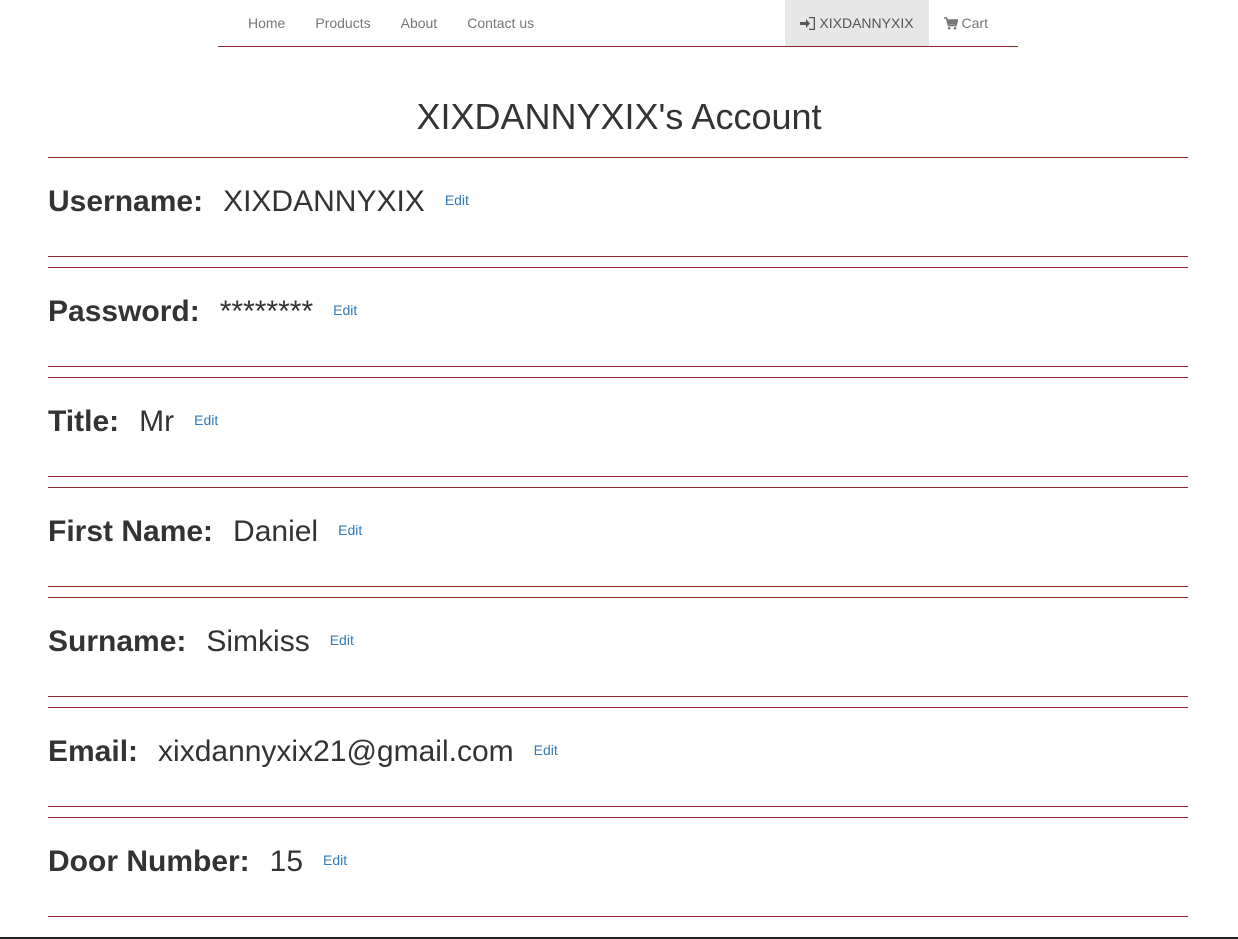  I want to click on page-title: XIXDANNYXIX's Account, so click(619, 116).